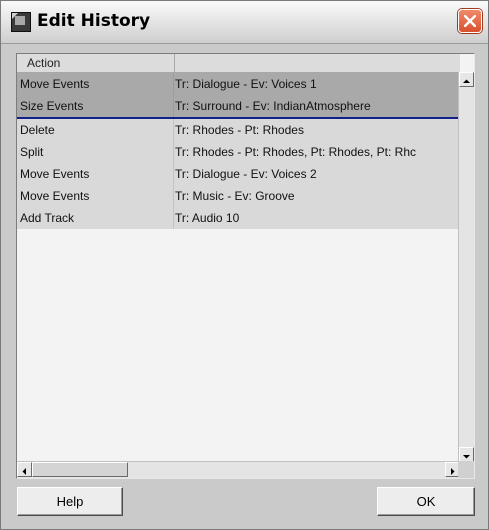  Describe the element at coordinates (52, 106) in the screenshot. I see `row-action: Size Events` at that location.